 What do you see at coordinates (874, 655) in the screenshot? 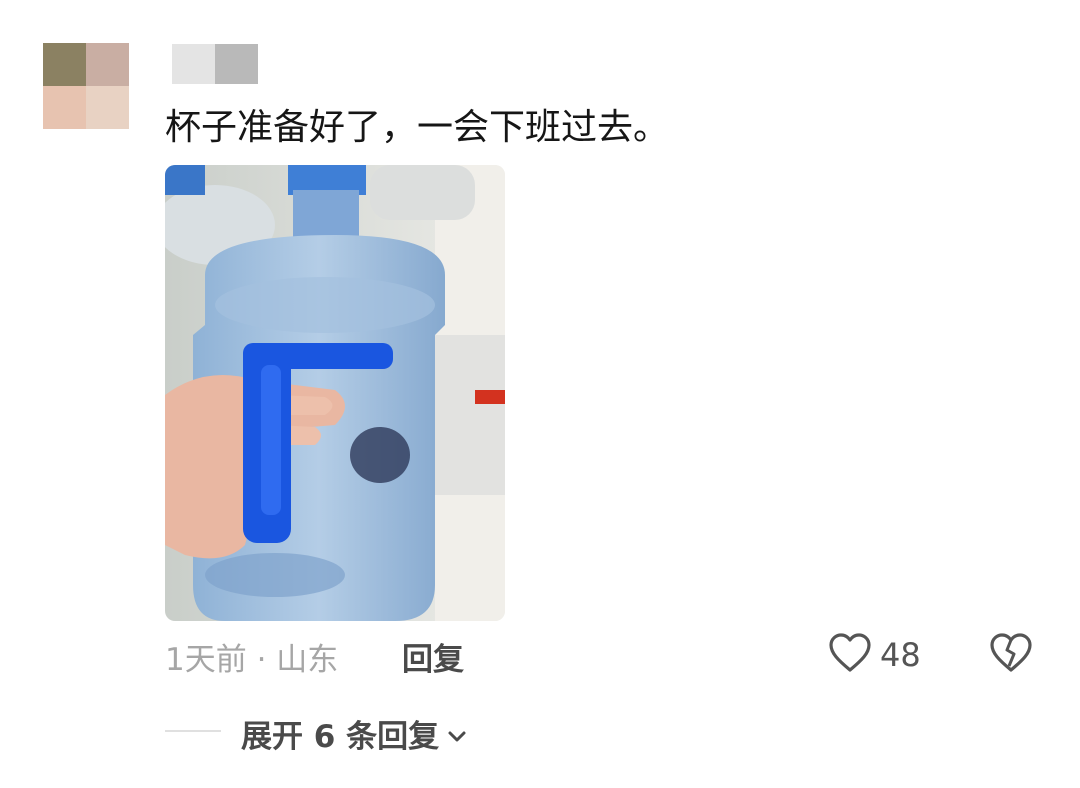
I see `like-button: 48` at bounding box center [874, 655].